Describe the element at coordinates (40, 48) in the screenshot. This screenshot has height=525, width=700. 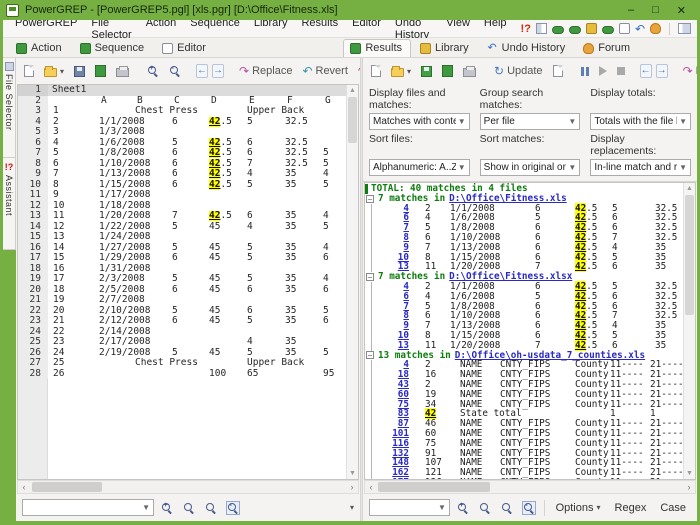
I see `tab-action: Action` at that location.